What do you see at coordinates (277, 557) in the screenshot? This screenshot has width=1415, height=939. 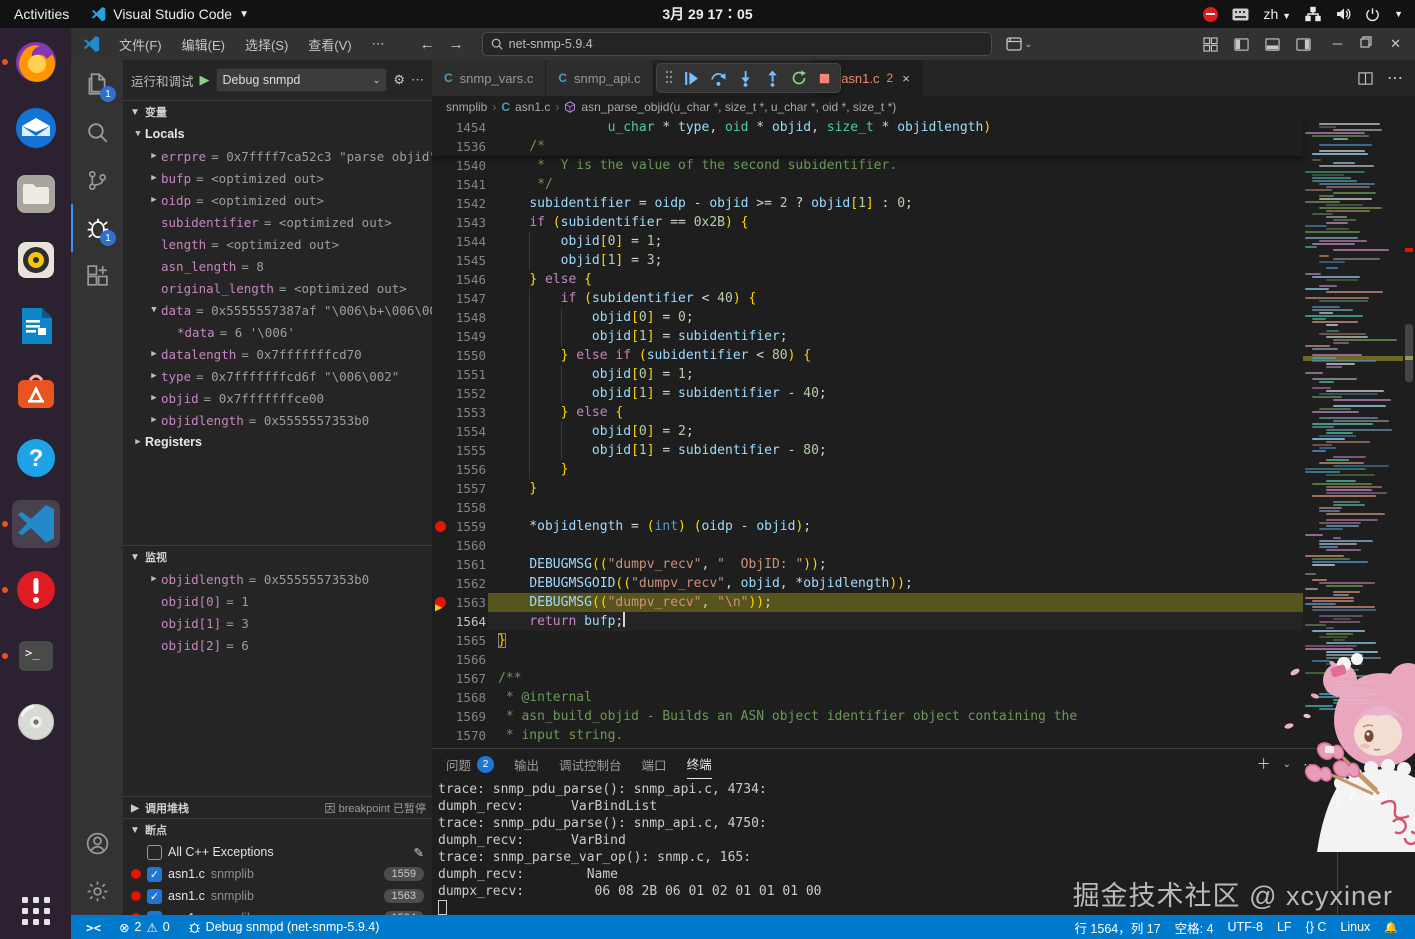 I see `watch-header: ▼ 监视` at bounding box center [277, 557].